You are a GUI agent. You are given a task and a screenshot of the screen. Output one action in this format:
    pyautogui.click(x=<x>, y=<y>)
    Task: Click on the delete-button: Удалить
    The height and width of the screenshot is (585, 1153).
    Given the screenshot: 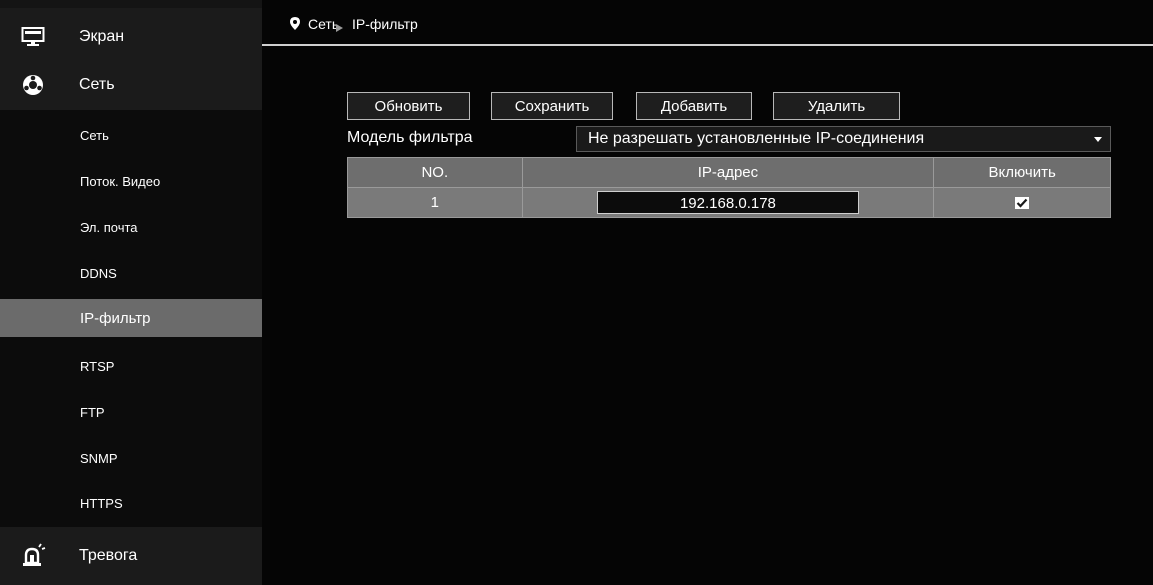 What is the action you would take?
    pyautogui.click(x=836, y=106)
    